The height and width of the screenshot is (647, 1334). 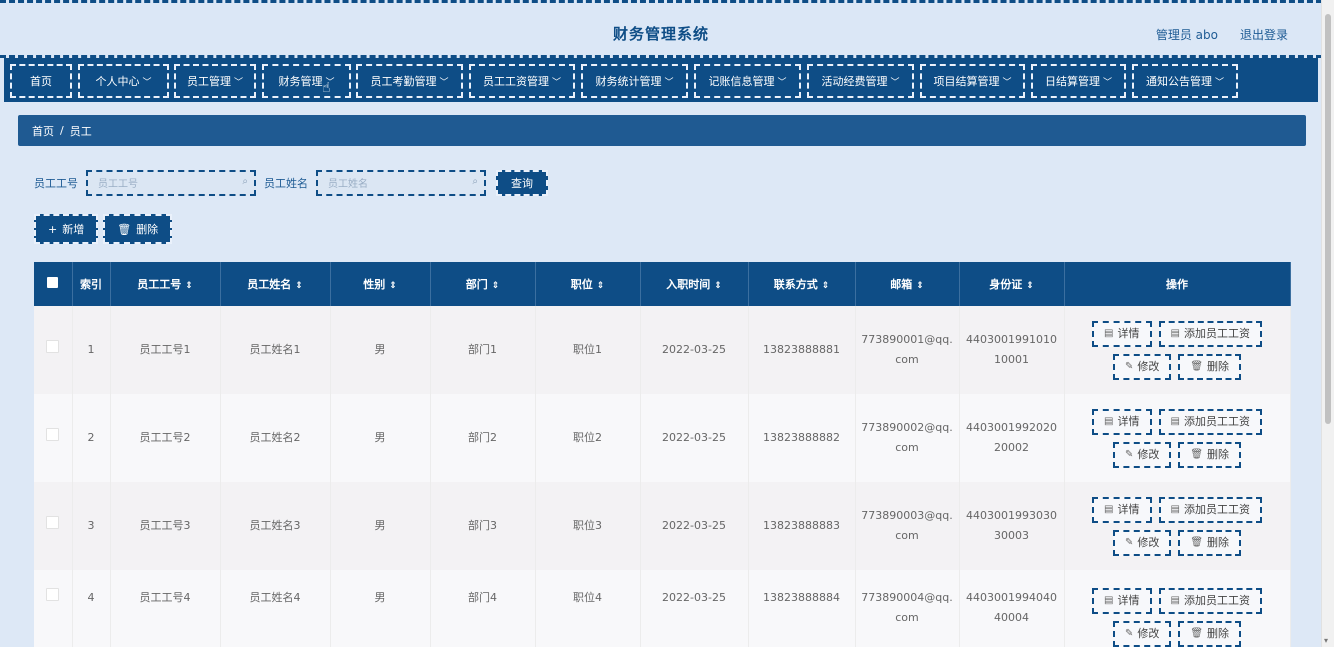 I want to click on nav-item-activity-funds: 活动经费管理 ﹀, so click(x=860, y=81).